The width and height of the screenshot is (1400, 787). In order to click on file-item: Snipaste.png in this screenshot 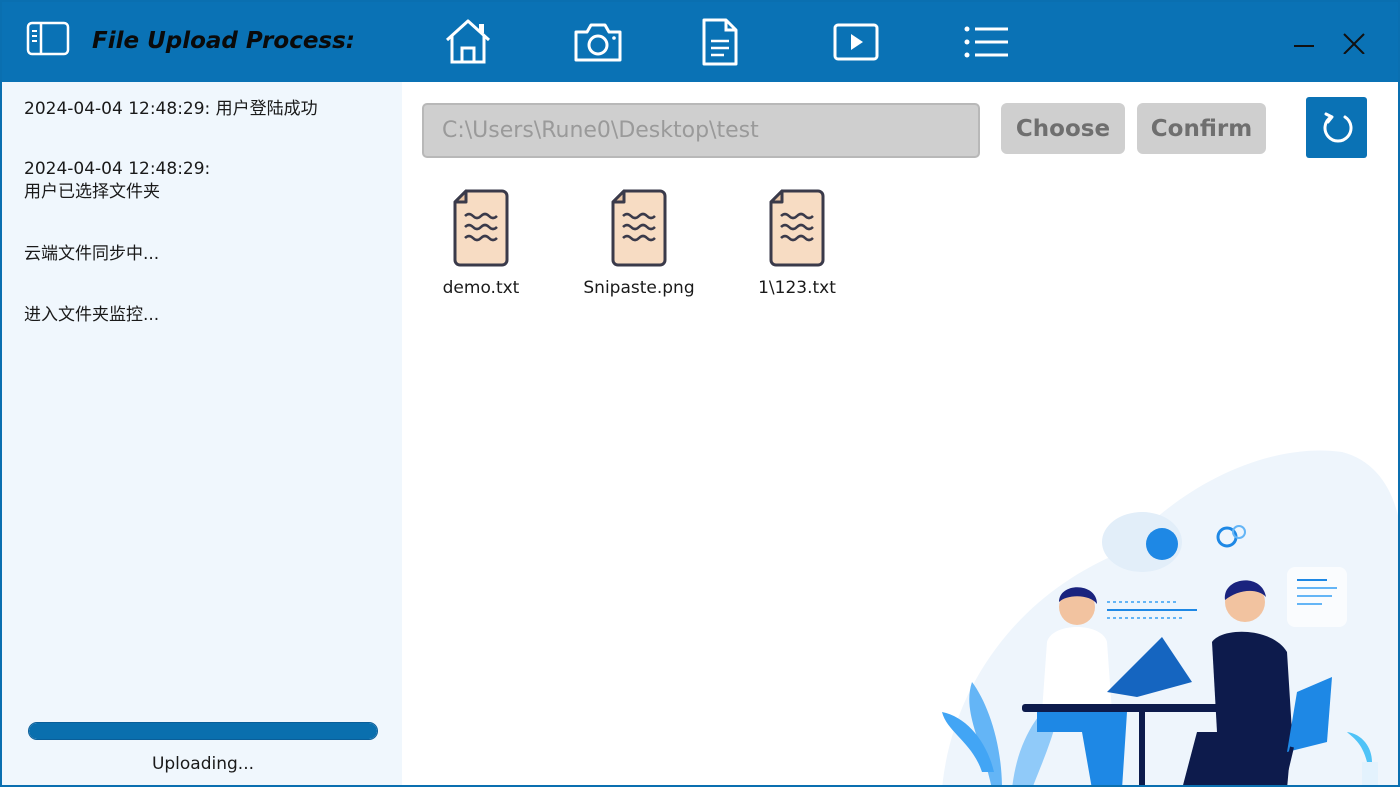, I will do `click(639, 248)`.